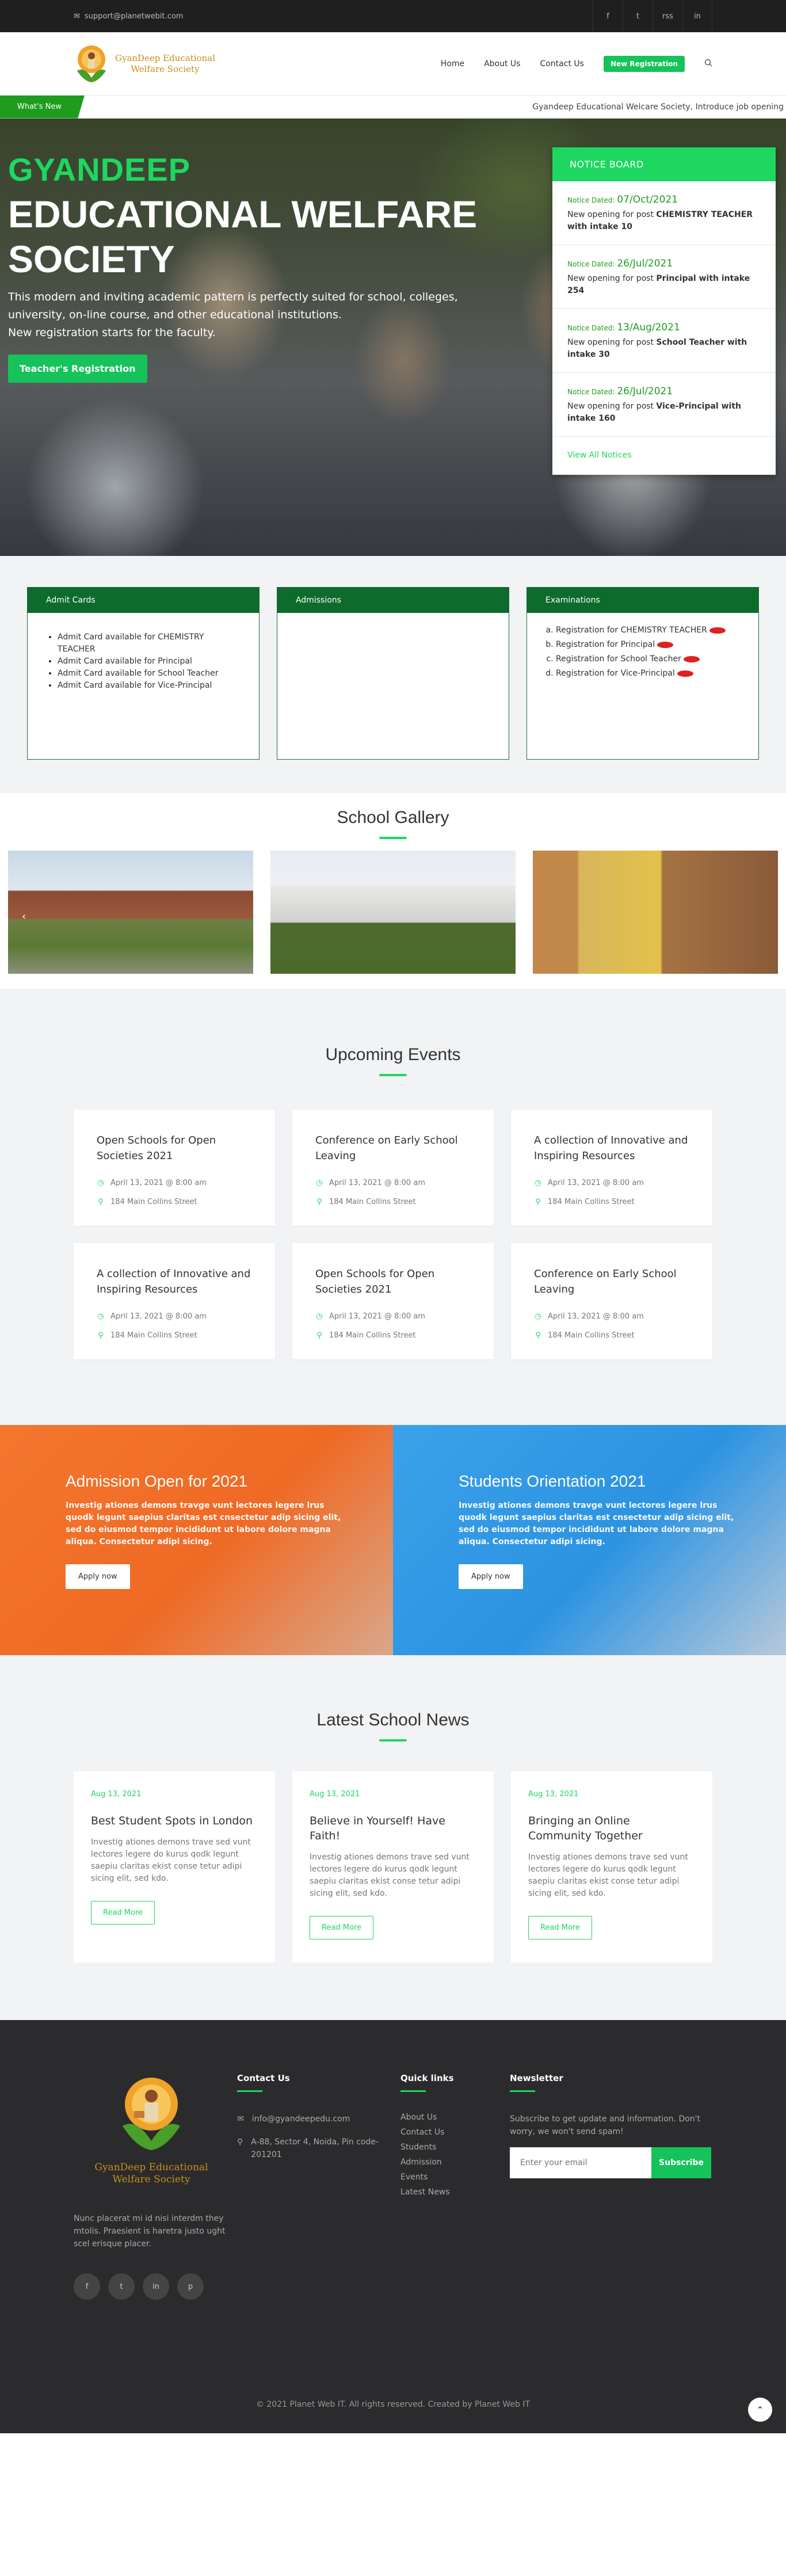 Image resolution: width=786 pixels, height=2576 pixels. What do you see at coordinates (596, 1316) in the screenshot?
I see `event-date: April 13, 2021 @ 8:00 am` at bounding box center [596, 1316].